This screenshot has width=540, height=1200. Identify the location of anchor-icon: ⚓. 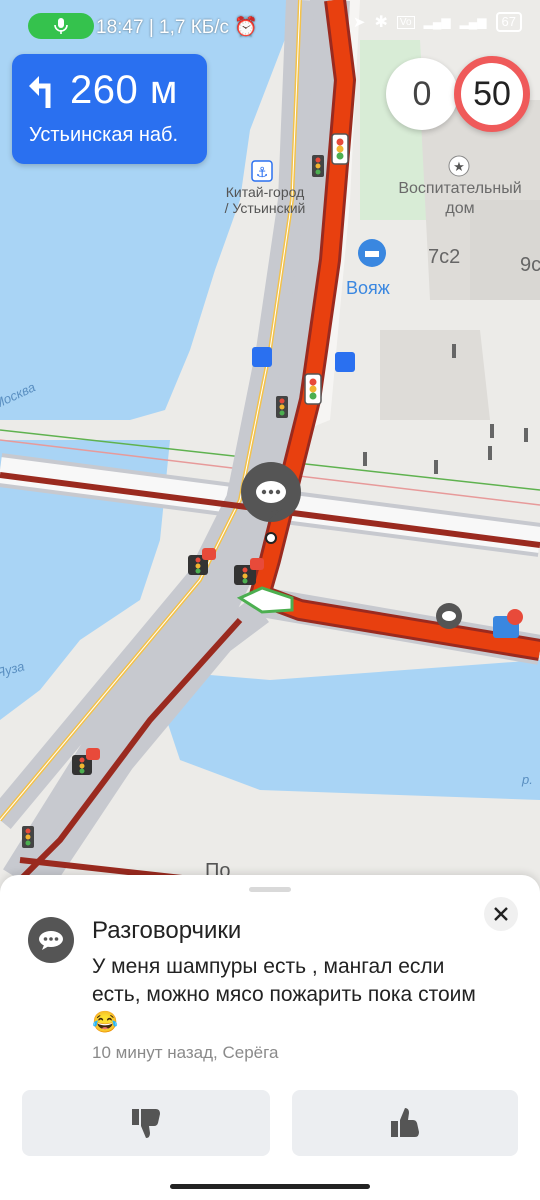
(262, 171).